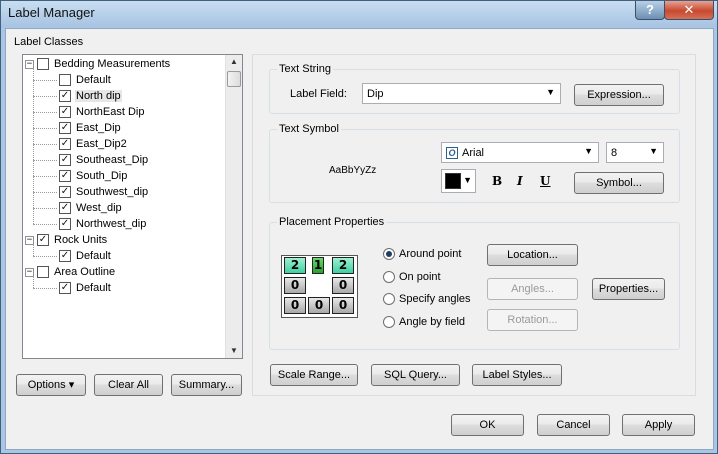 This screenshot has width=718, height=454. Describe the element at coordinates (319, 286) in the screenshot. I see `placement-priority-grid: 2 1 2 0 0 0 0 0` at that location.